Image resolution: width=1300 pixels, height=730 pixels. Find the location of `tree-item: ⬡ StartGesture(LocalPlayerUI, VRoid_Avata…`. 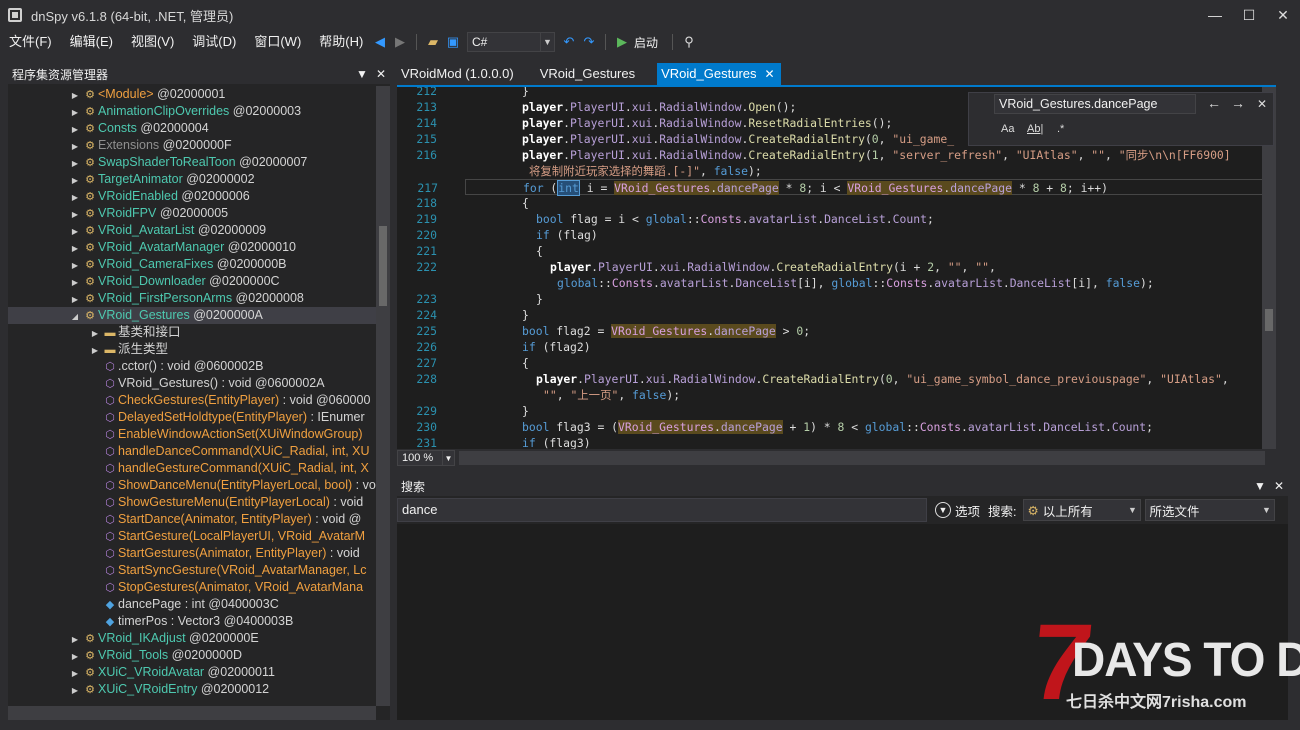

tree-item: ⬡ StartGesture(LocalPlayerUI, VRoid_Avata… is located at coordinates (192, 536).